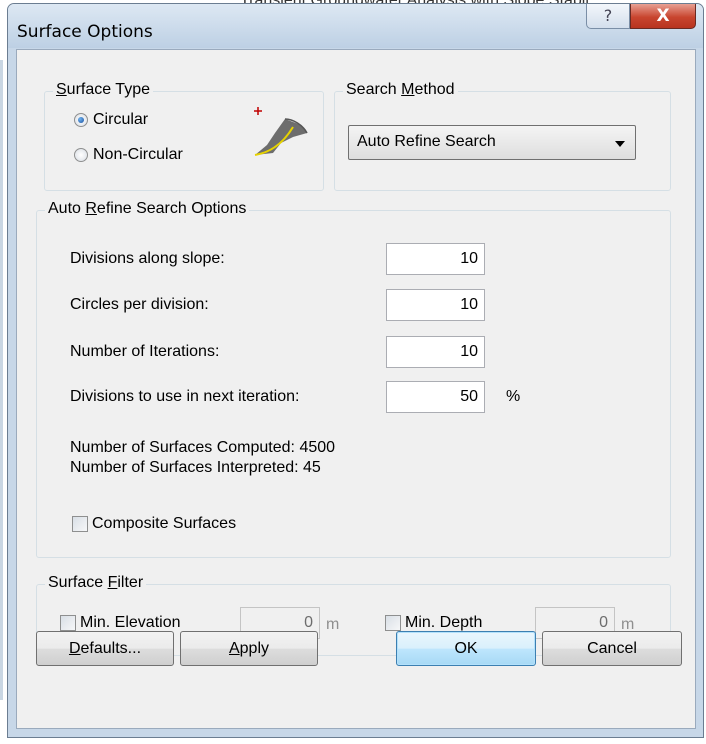 This screenshot has height=744, width=706. I want to click on divisions-next-iteration-label: Divisions to use in next iteration:, so click(185, 396).